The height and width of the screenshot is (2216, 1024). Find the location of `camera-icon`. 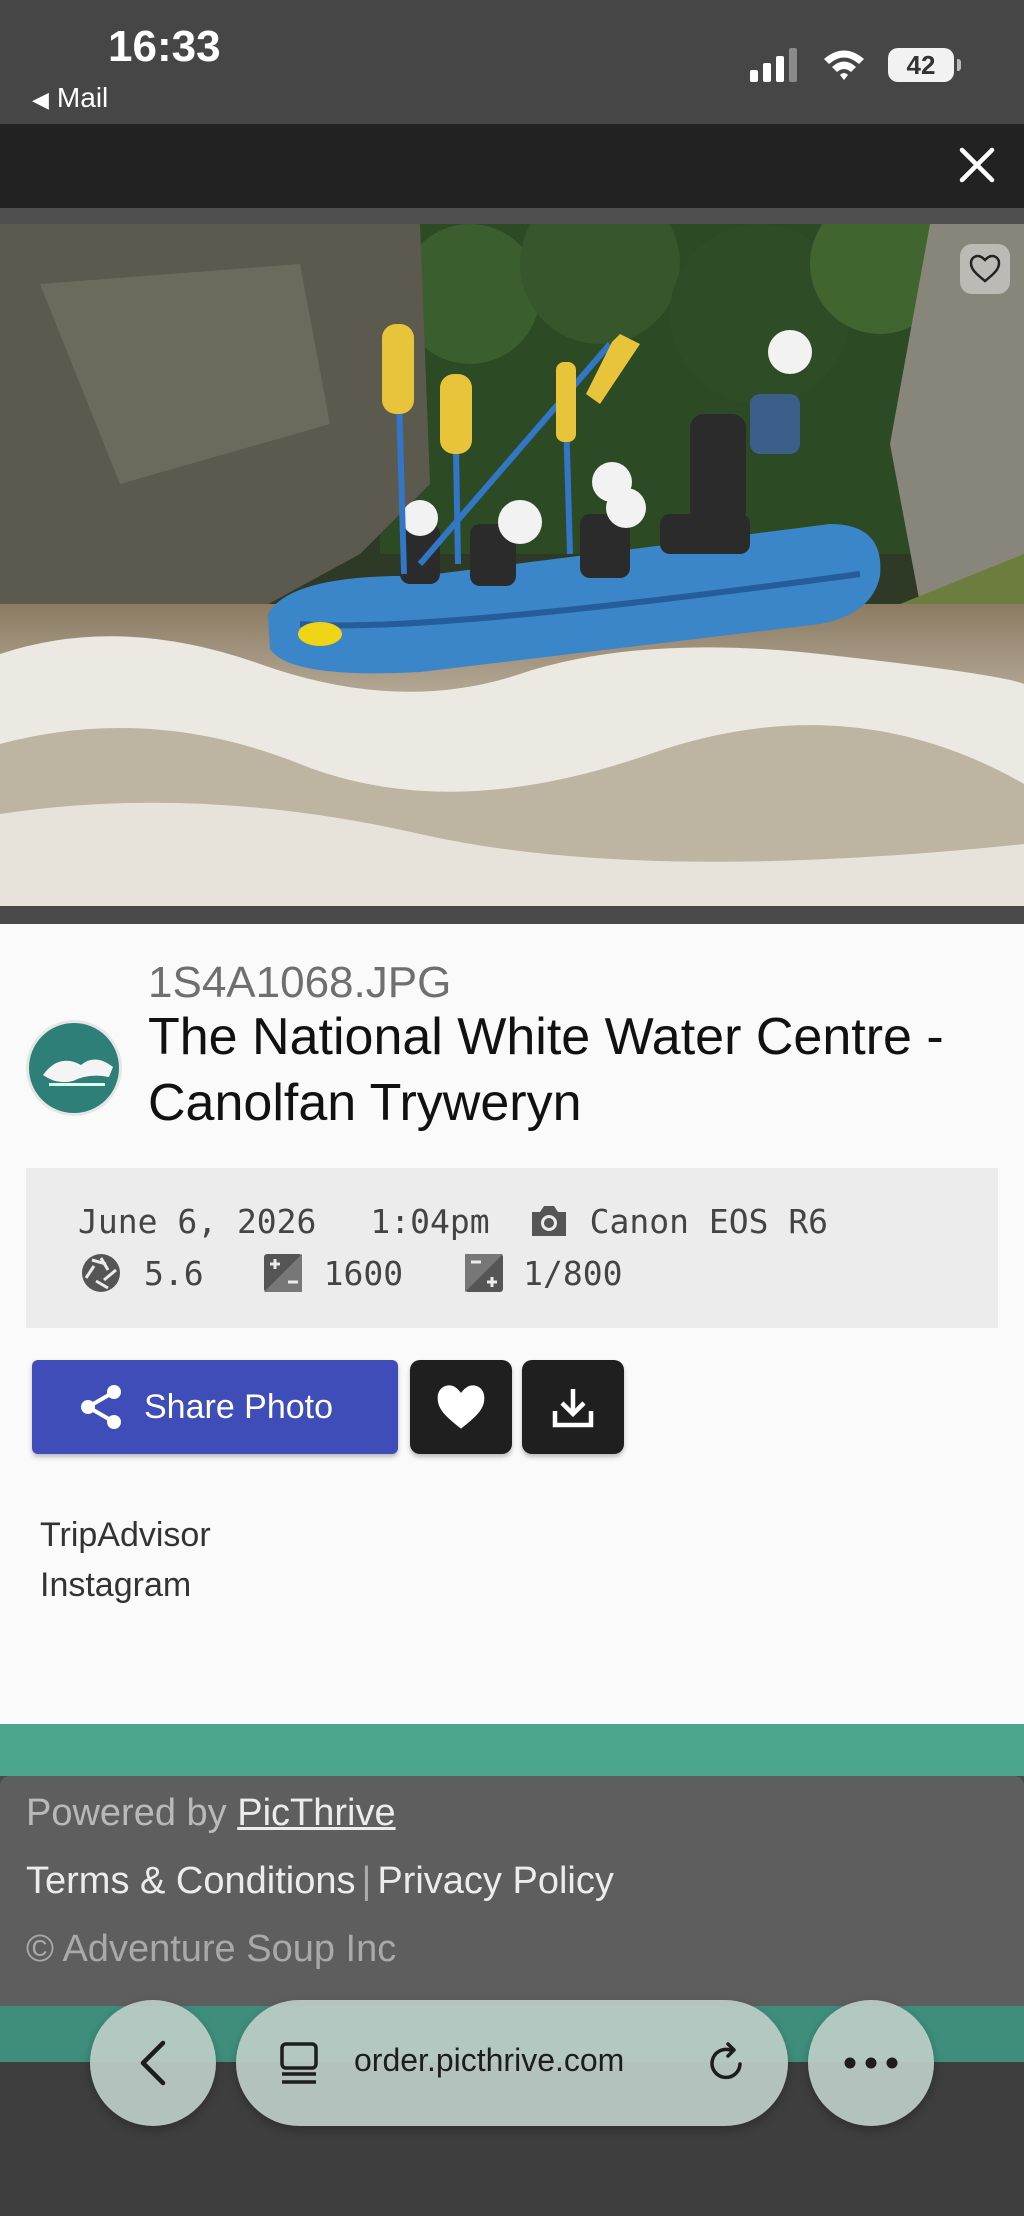

camera-icon is located at coordinates (548, 1221).